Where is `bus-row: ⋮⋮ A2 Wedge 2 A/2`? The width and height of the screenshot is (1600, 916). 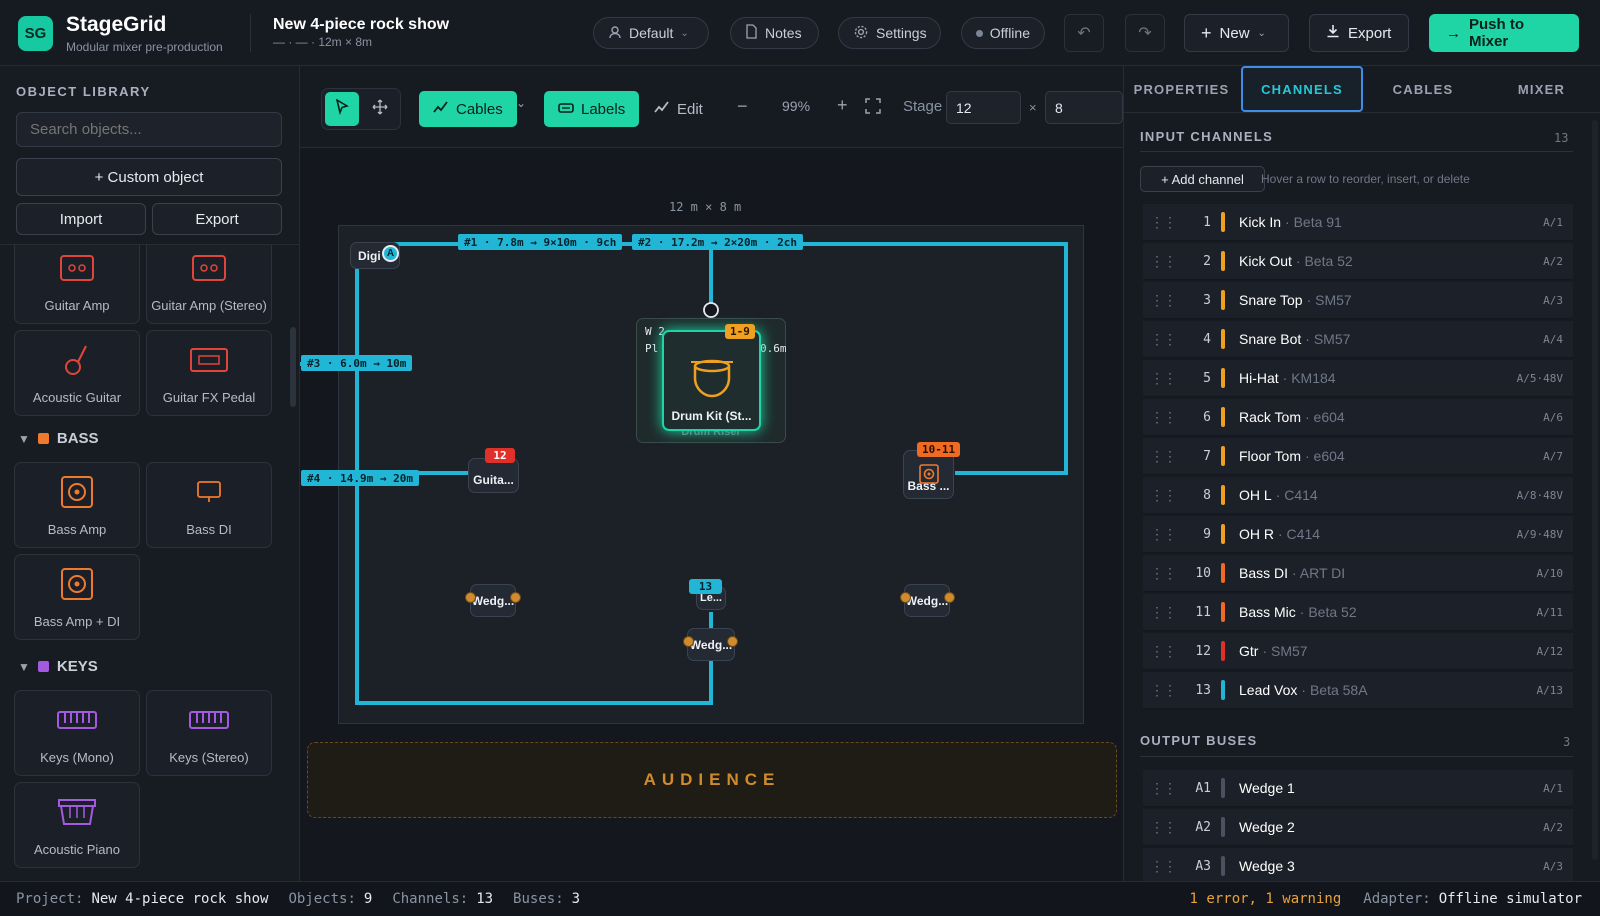
bus-row: ⋮⋮ A2 Wedge 2 A/2 is located at coordinates (1358, 827).